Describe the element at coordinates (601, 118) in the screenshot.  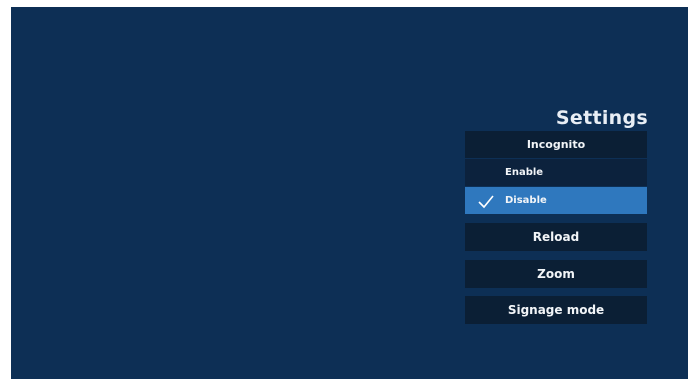
I see `page-title: Settings` at that location.